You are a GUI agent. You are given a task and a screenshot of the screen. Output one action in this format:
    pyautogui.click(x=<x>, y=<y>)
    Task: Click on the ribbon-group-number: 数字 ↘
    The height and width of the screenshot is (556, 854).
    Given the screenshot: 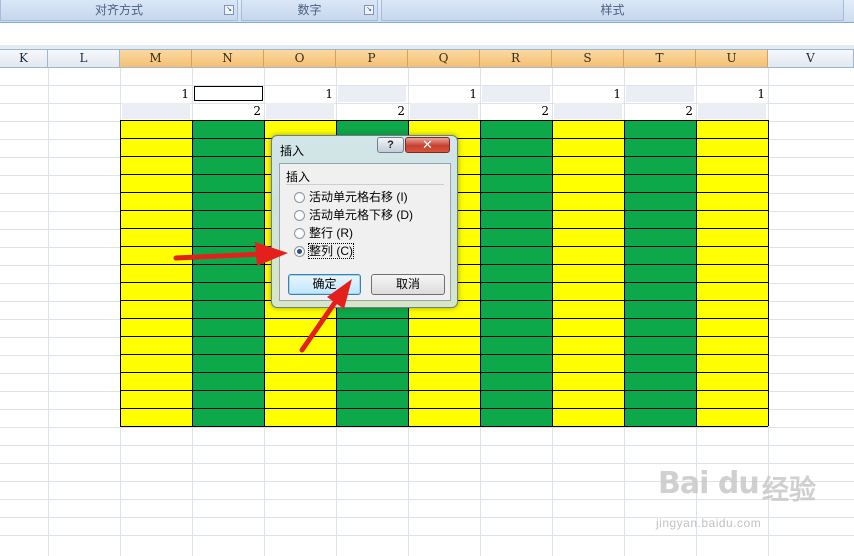 What is the action you would take?
    pyautogui.click(x=309, y=10)
    